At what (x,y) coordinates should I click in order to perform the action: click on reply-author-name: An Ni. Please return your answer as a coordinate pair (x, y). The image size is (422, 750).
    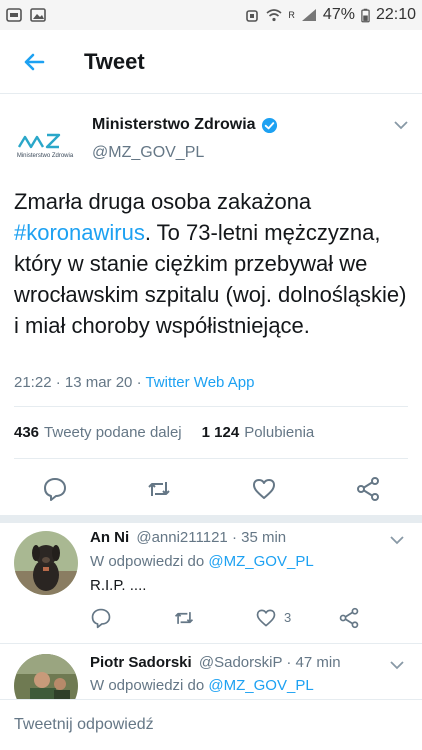
    Looking at the image, I should click on (109, 537).